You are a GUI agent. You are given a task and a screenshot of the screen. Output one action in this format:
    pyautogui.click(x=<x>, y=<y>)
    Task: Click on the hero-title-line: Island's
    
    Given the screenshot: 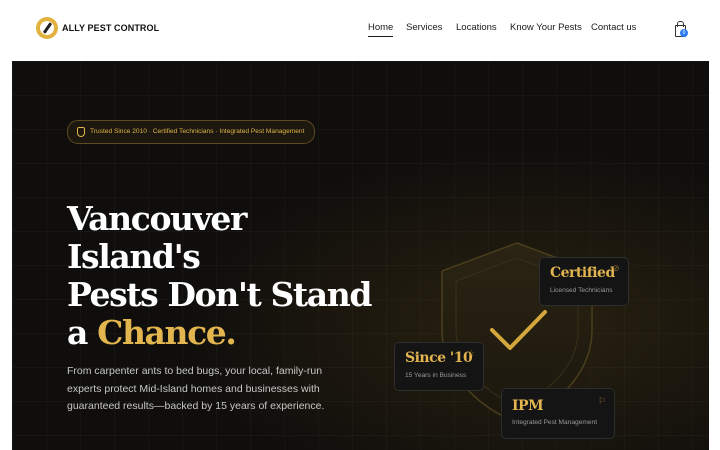 What is the action you would take?
    pyautogui.click(x=134, y=256)
    